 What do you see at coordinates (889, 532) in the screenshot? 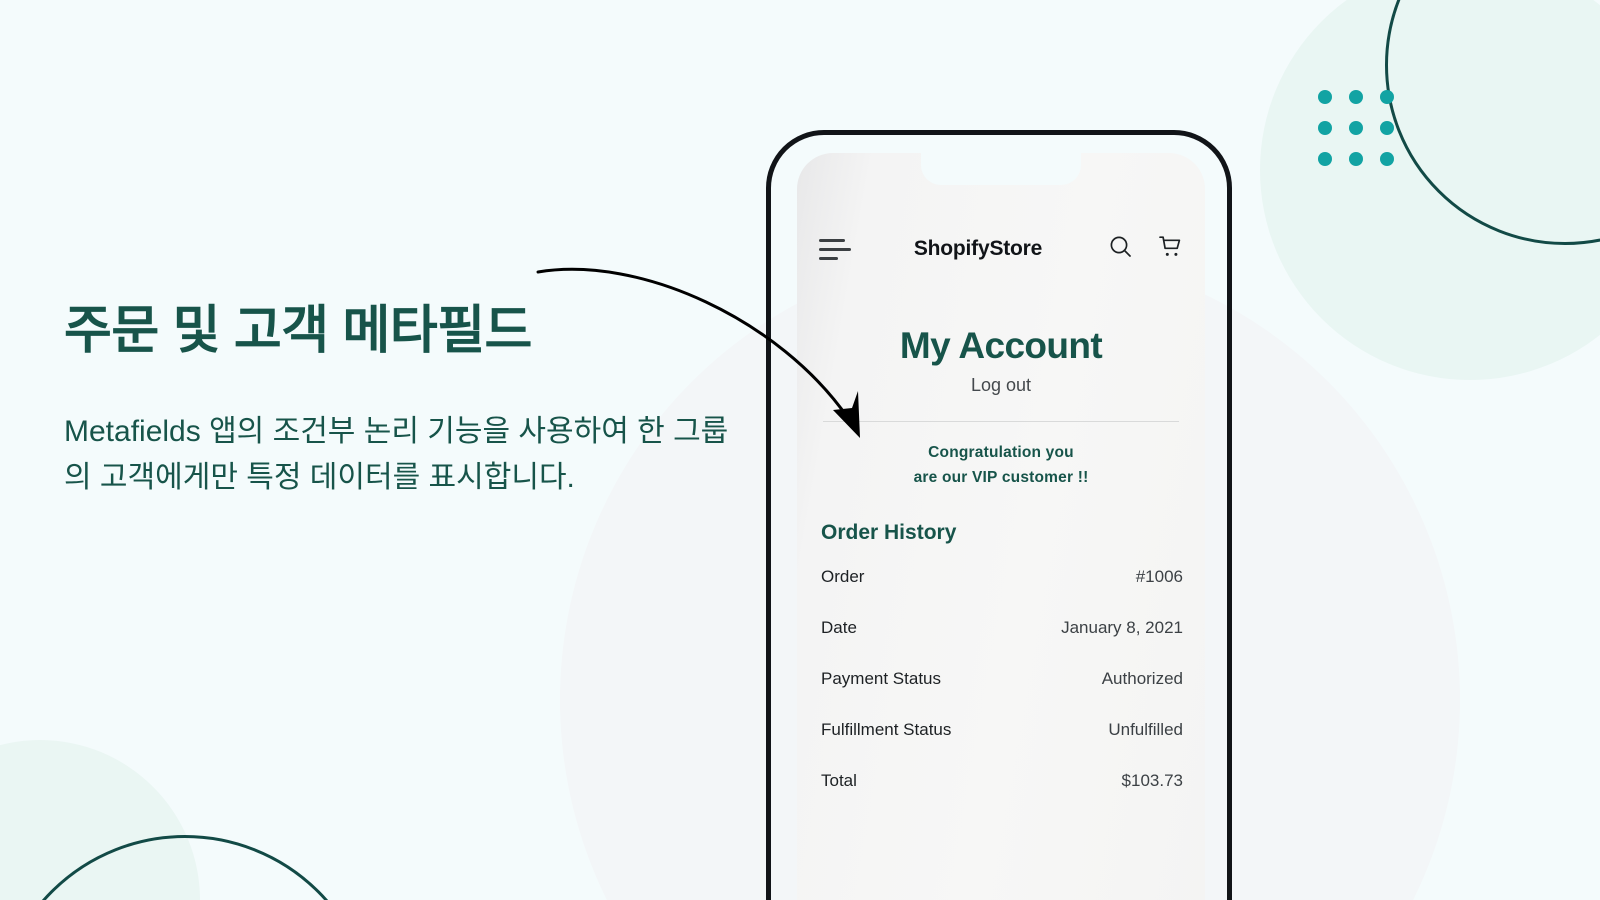
I see `order-history-heading: Order History` at bounding box center [889, 532].